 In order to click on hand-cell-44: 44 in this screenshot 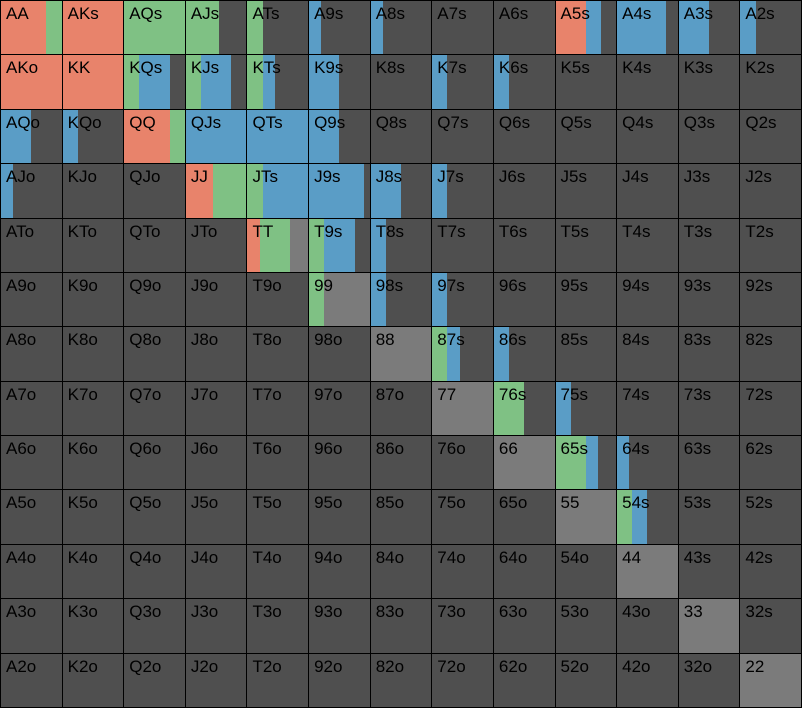, I will do `click(647, 571)`.